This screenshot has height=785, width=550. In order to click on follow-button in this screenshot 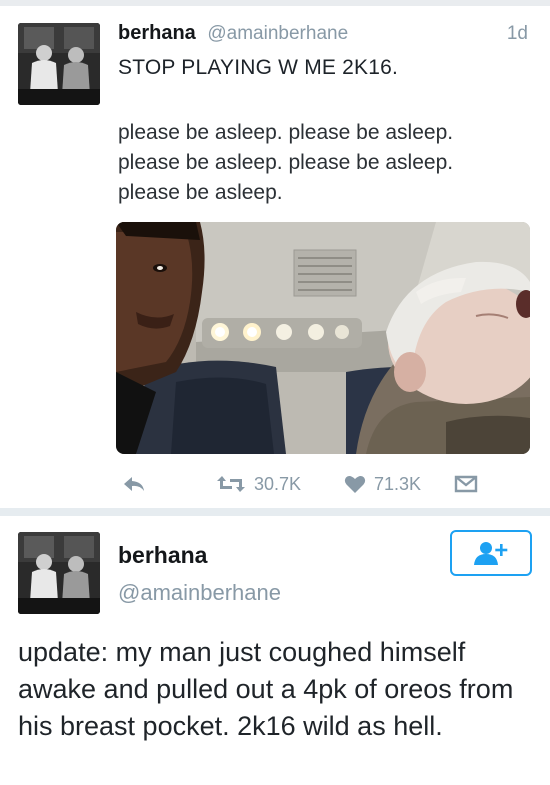, I will do `click(491, 553)`.